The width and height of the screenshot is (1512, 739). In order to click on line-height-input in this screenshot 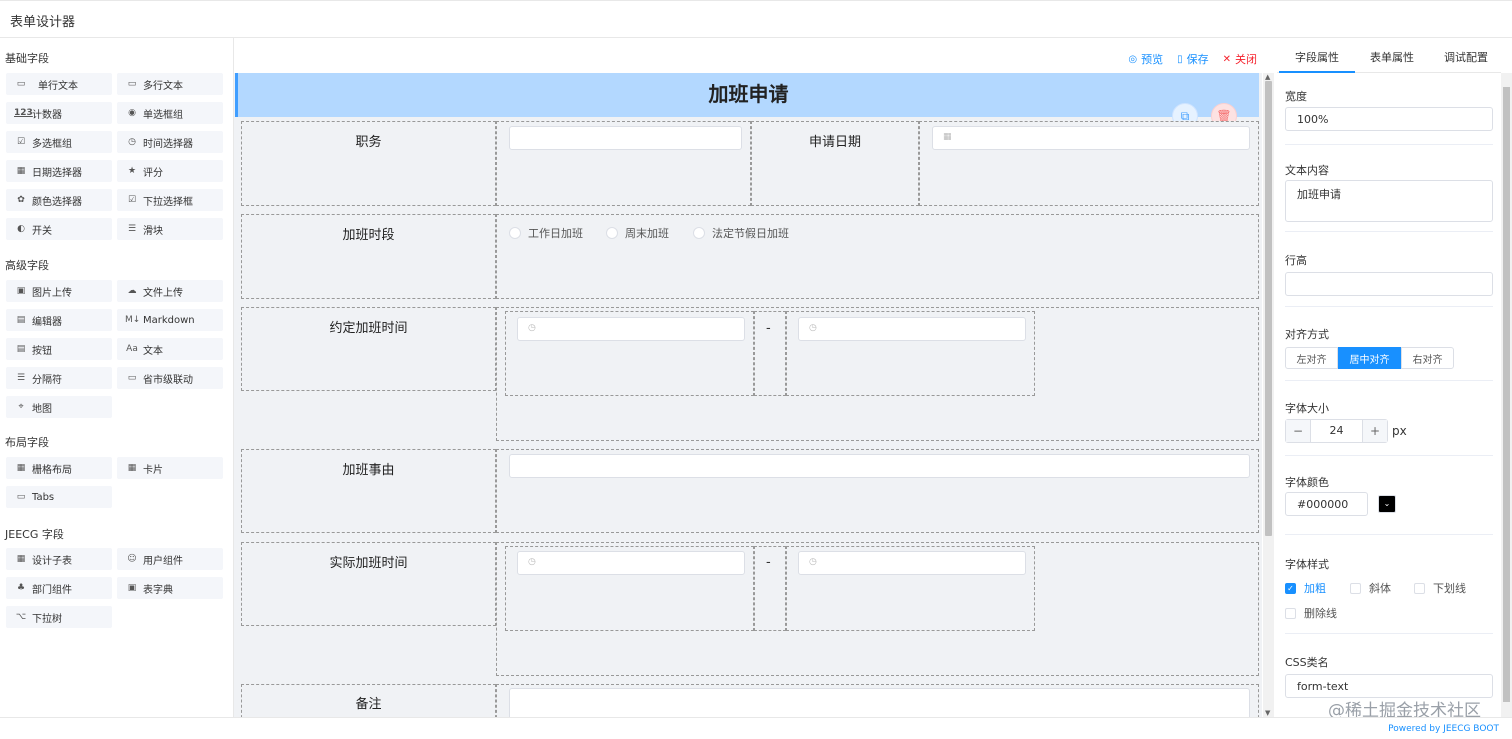, I will do `click(1389, 284)`.